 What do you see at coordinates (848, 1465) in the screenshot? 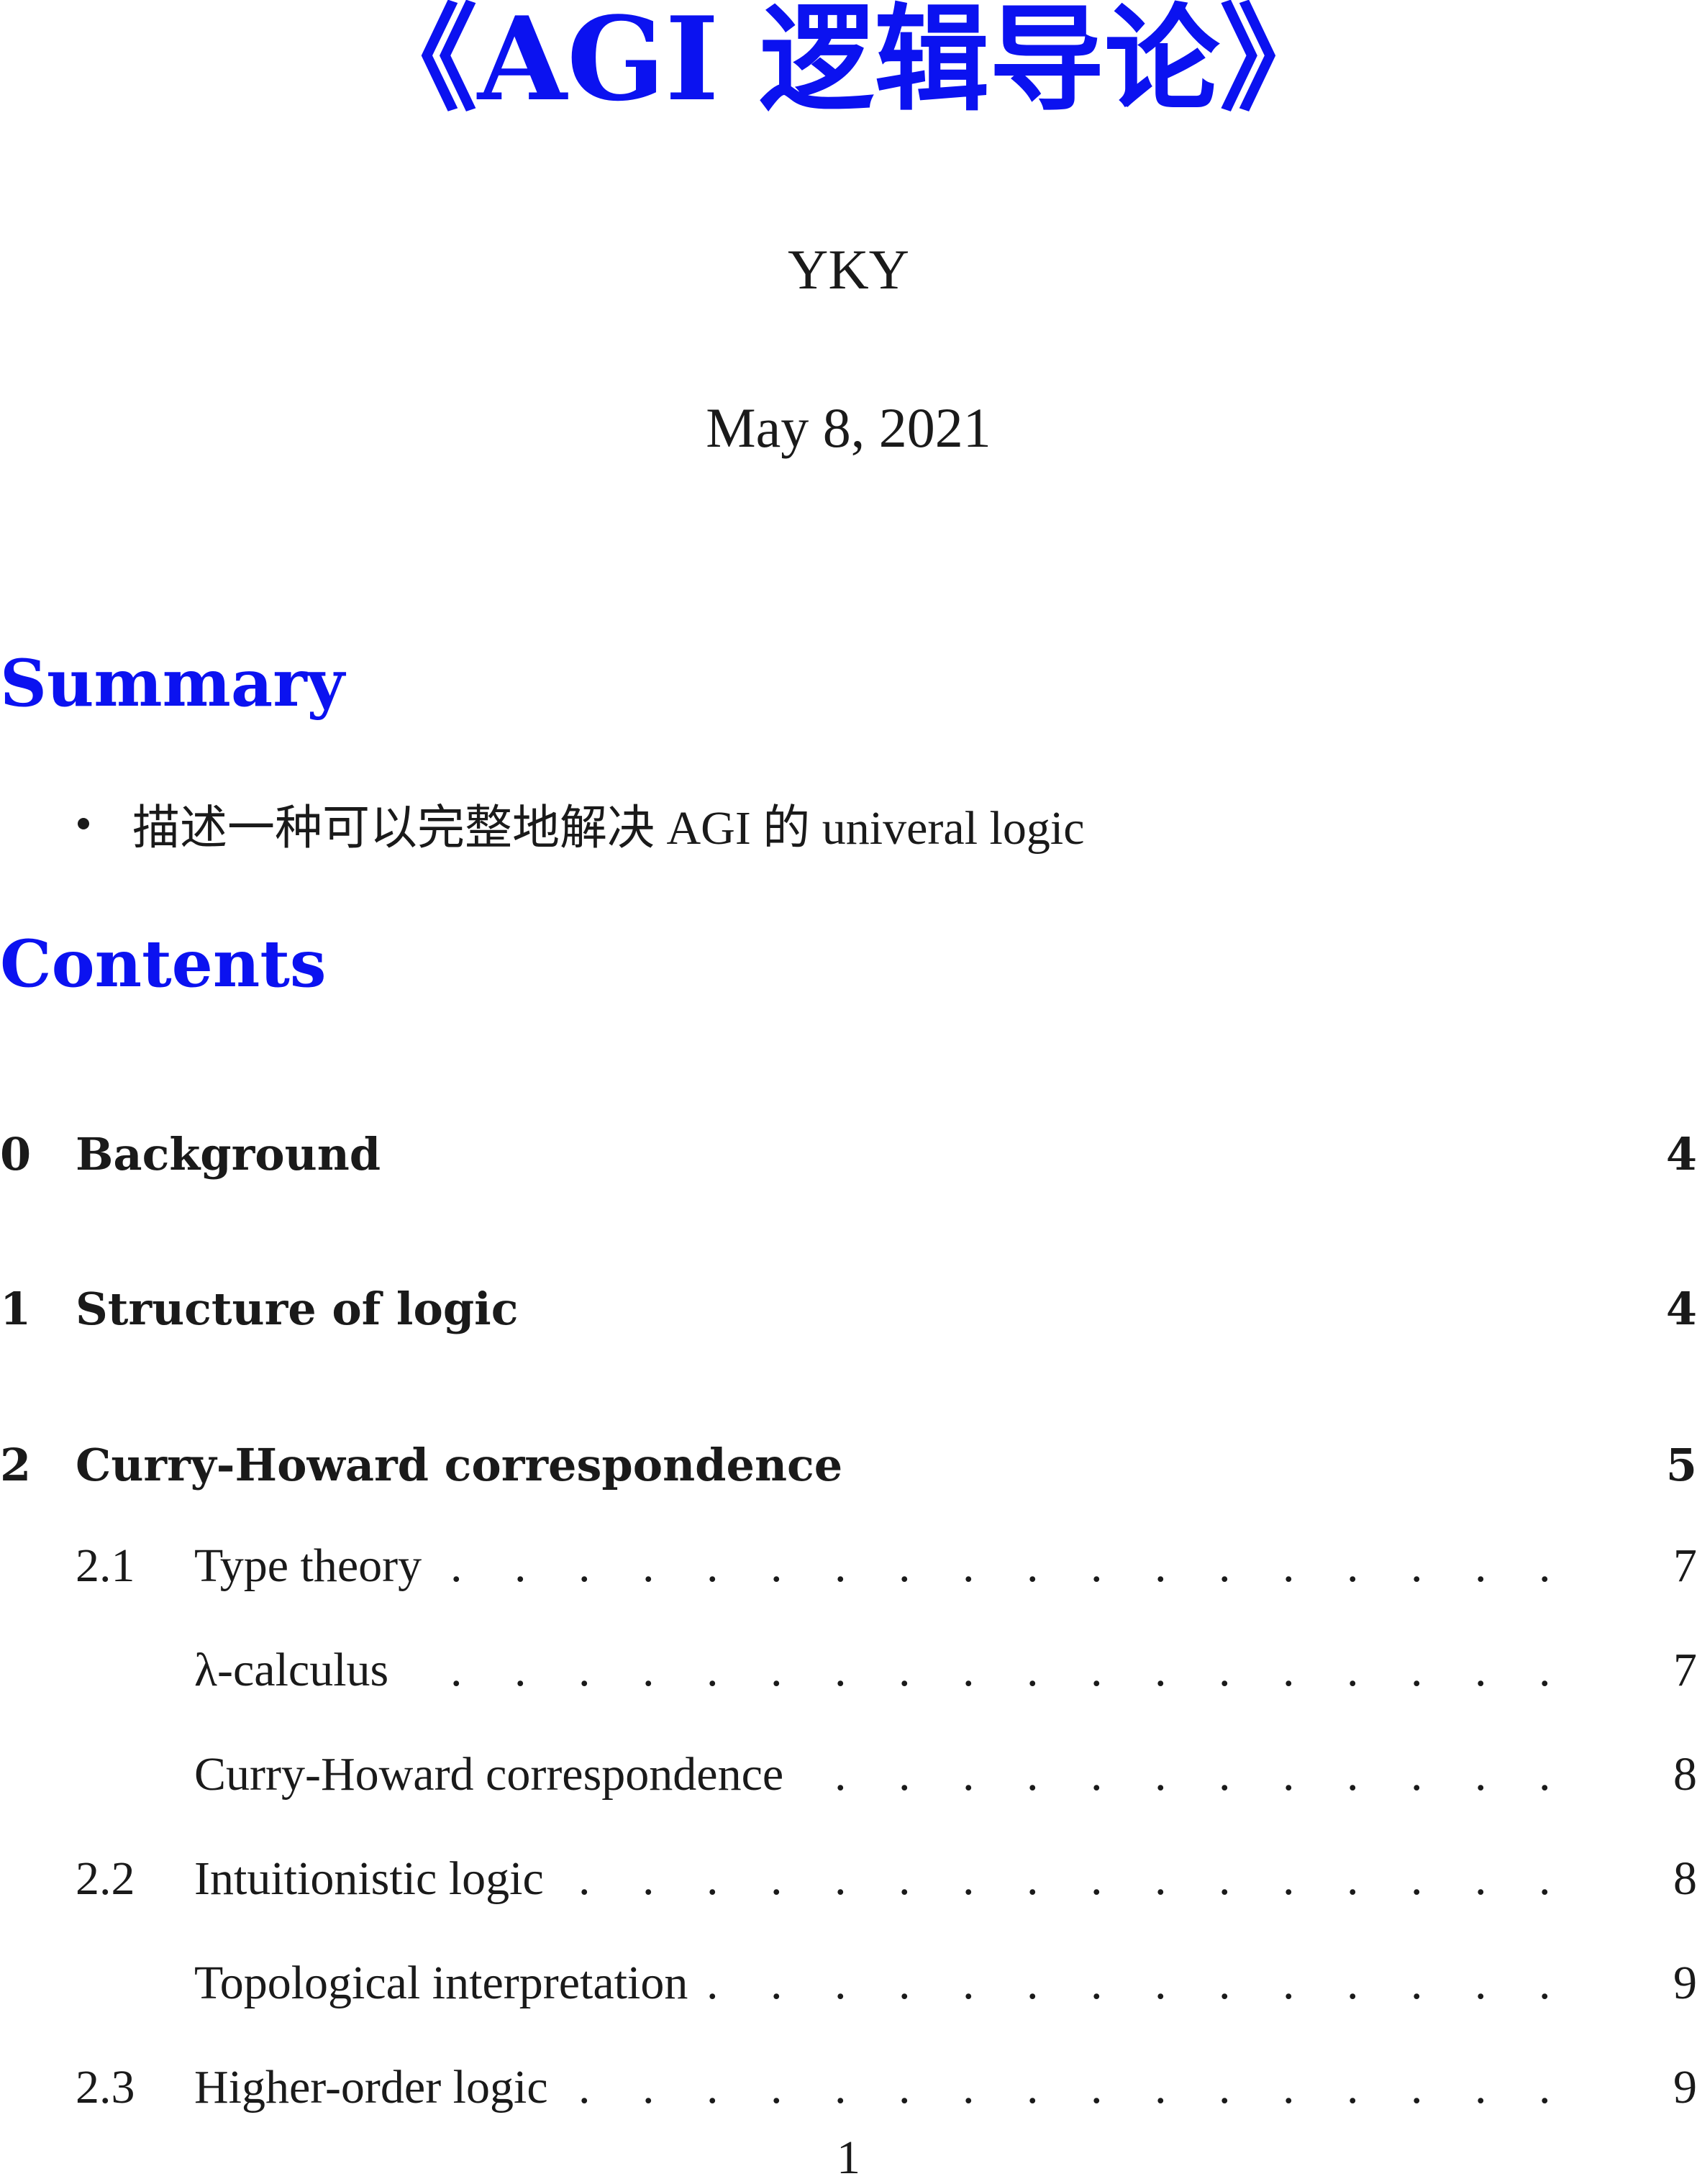
I see `toc-entry-curry-howard: 2 Curry-Howard correspondence 5` at bounding box center [848, 1465].